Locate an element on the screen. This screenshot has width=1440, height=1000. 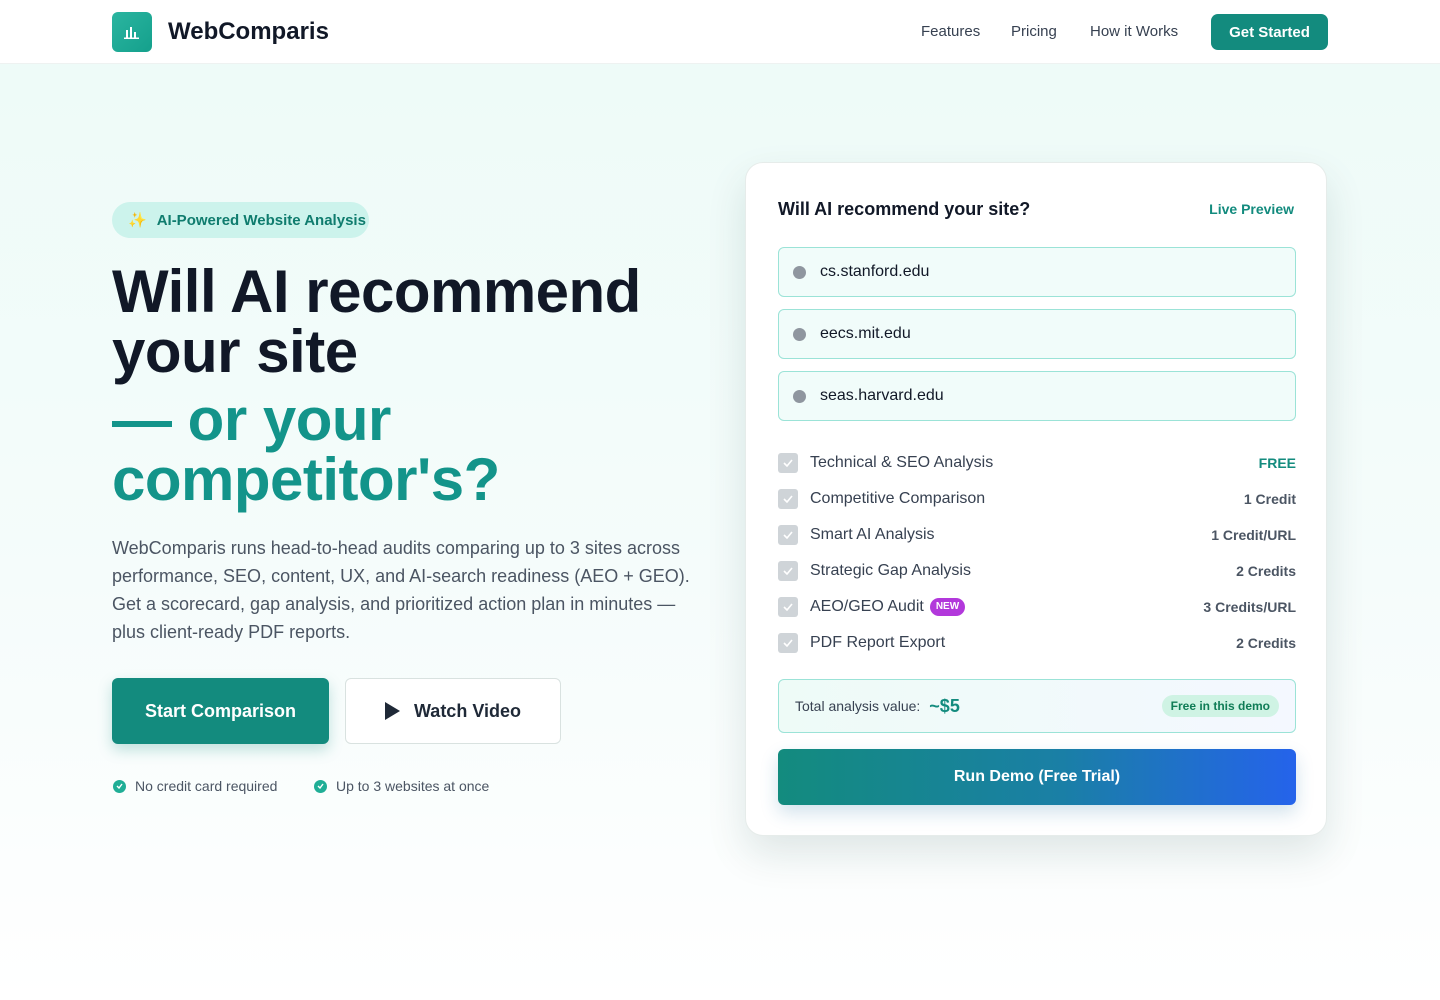
perk-three-websites: Up to 3 websites at once is located at coordinates (401, 786).